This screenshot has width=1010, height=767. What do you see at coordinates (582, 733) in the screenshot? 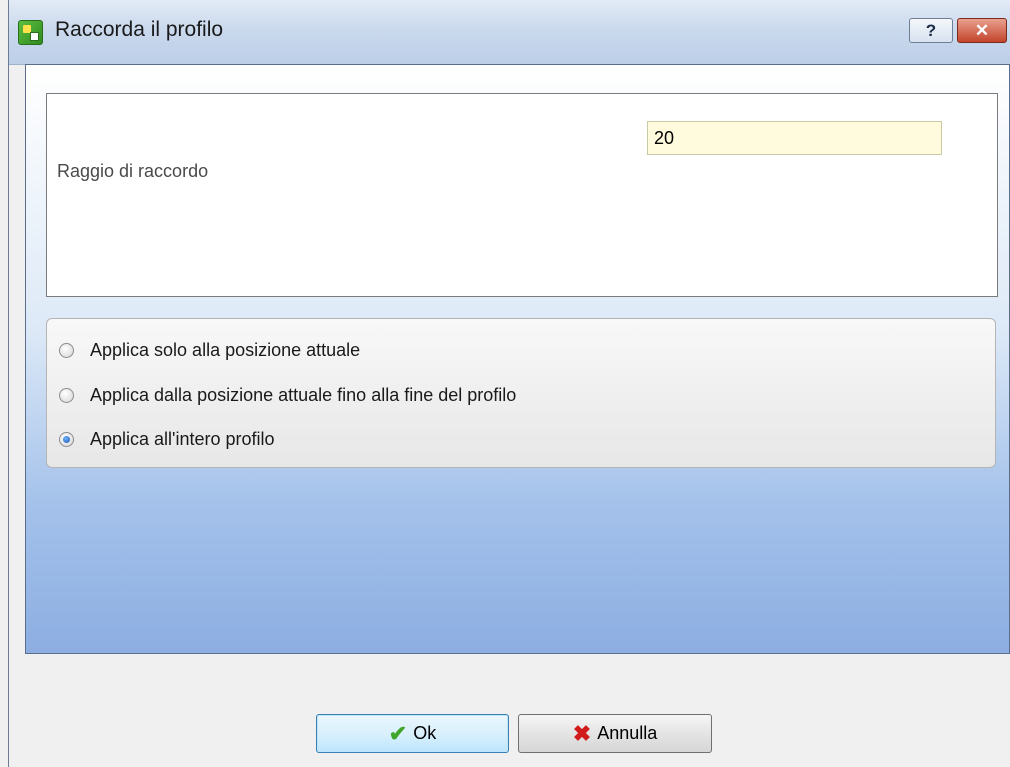
I see `x-icon: ✖` at bounding box center [582, 733].